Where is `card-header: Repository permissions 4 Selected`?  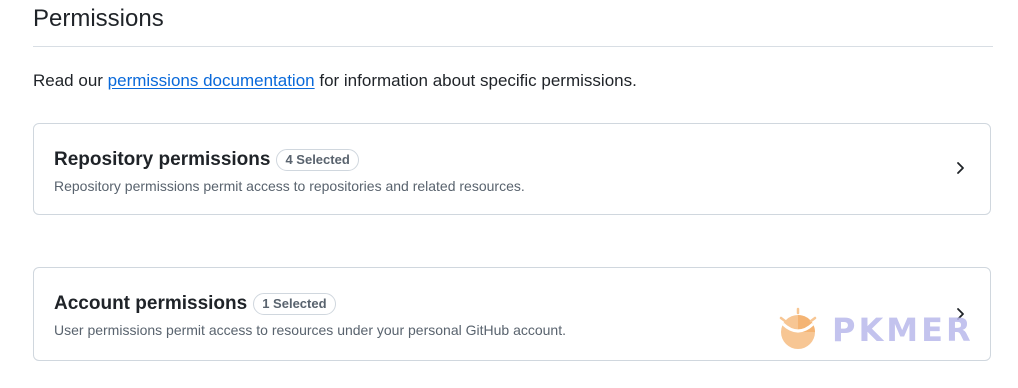 card-header: Repository permissions 4 Selected is located at coordinates (206, 160).